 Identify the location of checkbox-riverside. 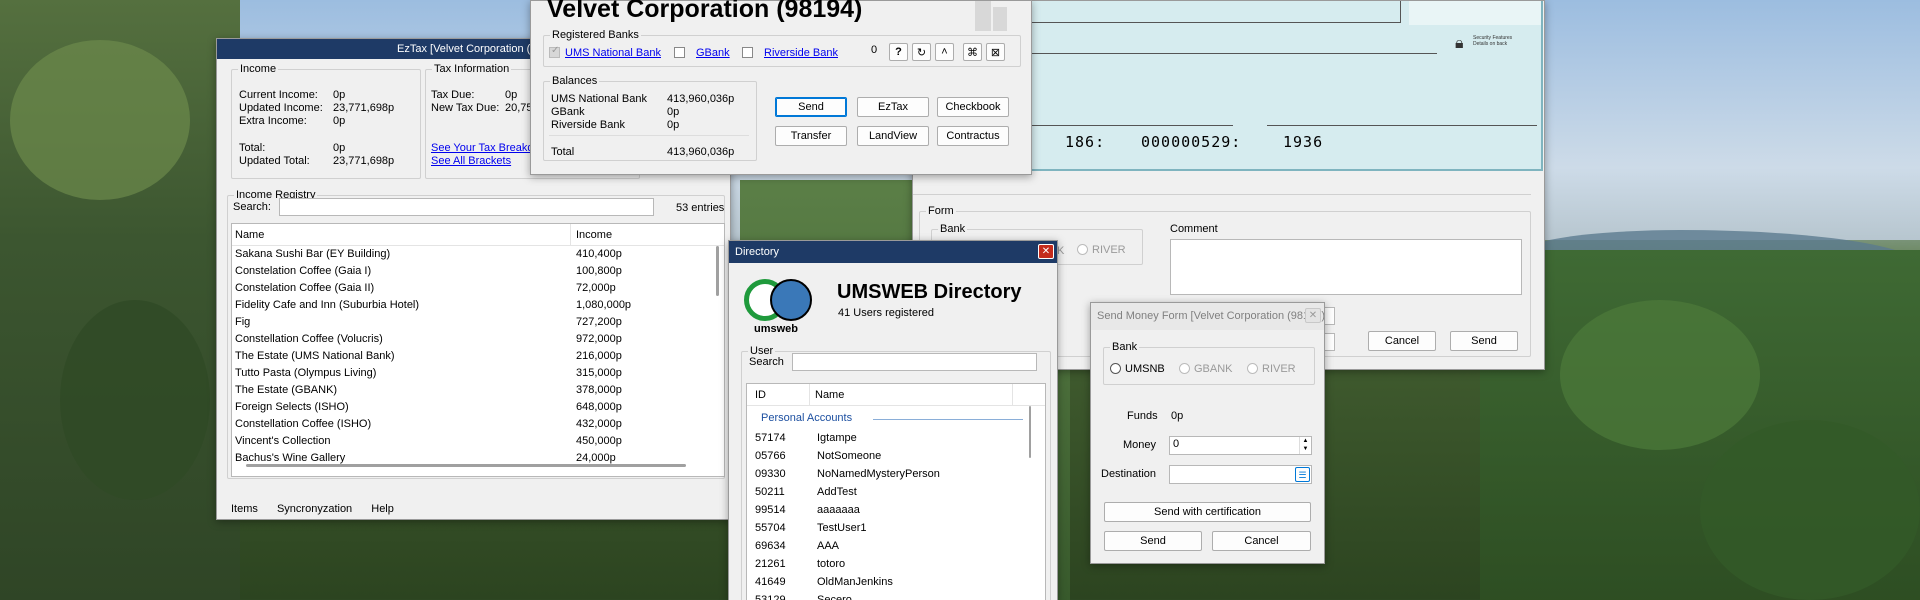
(747, 52).